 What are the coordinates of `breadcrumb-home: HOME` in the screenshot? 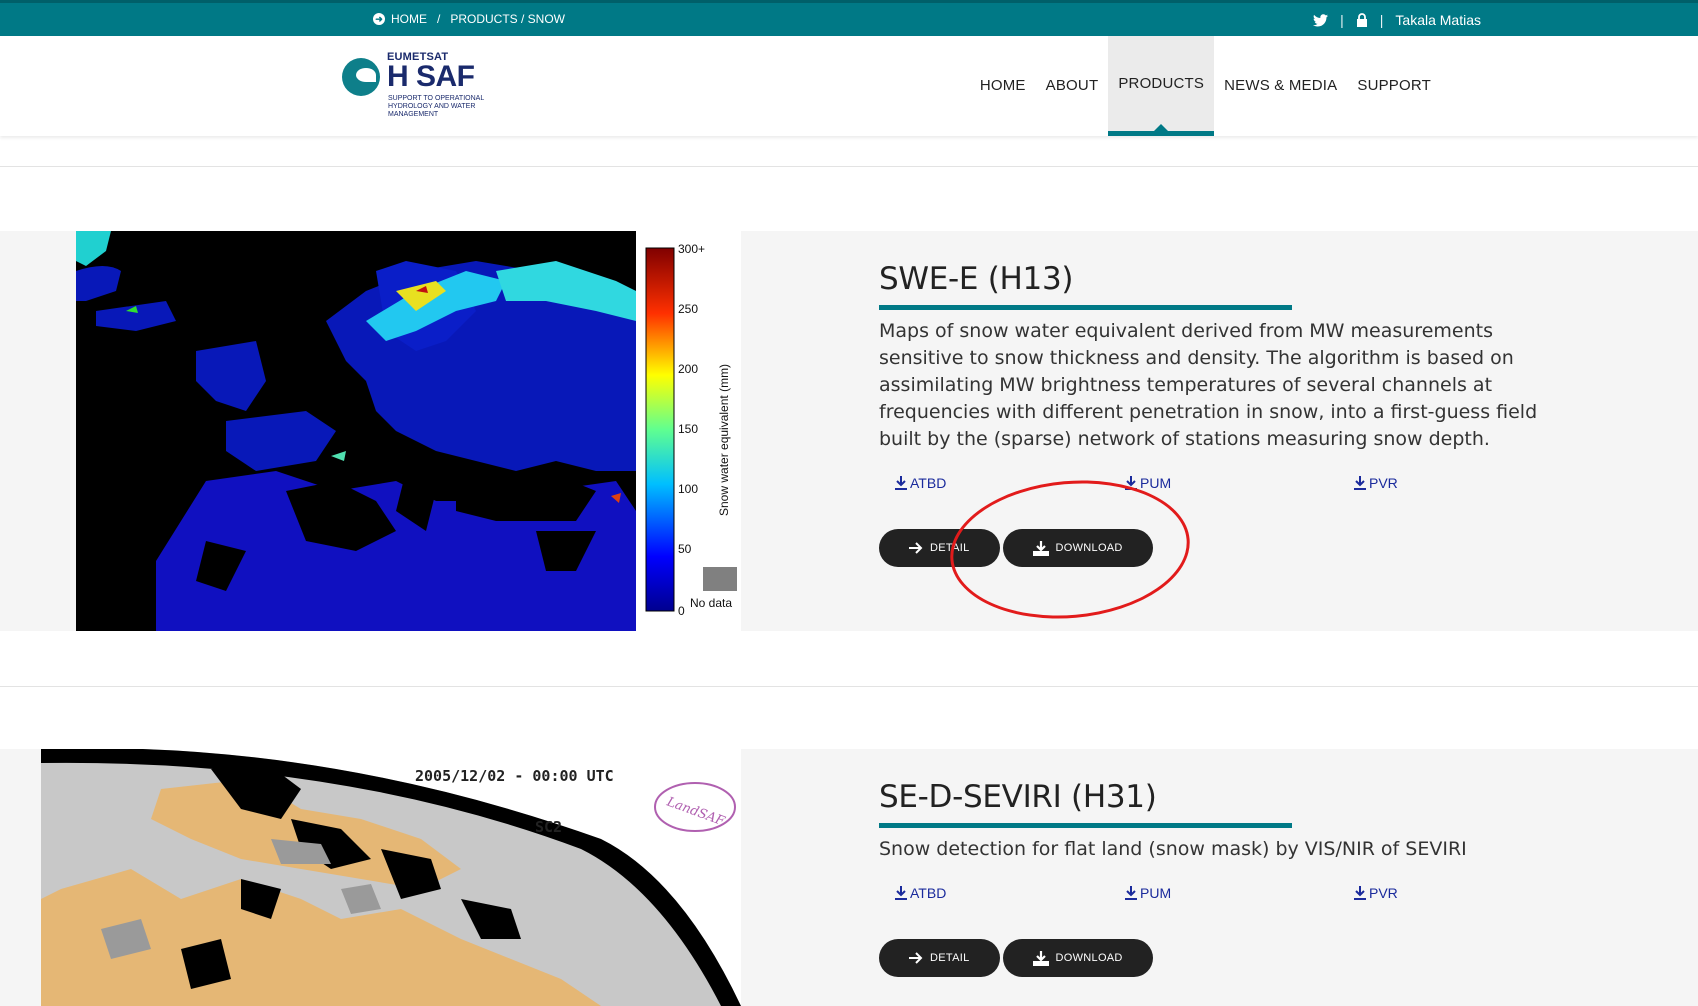 It's located at (409, 19).